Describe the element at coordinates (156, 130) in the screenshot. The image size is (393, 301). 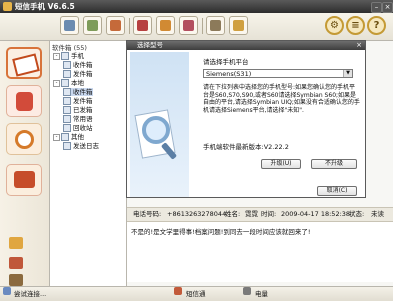
I see `magnifier-icon` at that location.